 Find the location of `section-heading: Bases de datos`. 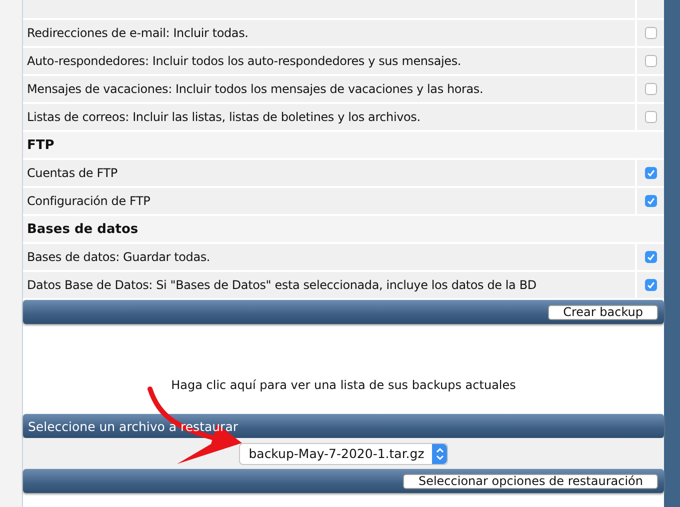

section-heading: Bases de datos is located at coordinates (82, 229).